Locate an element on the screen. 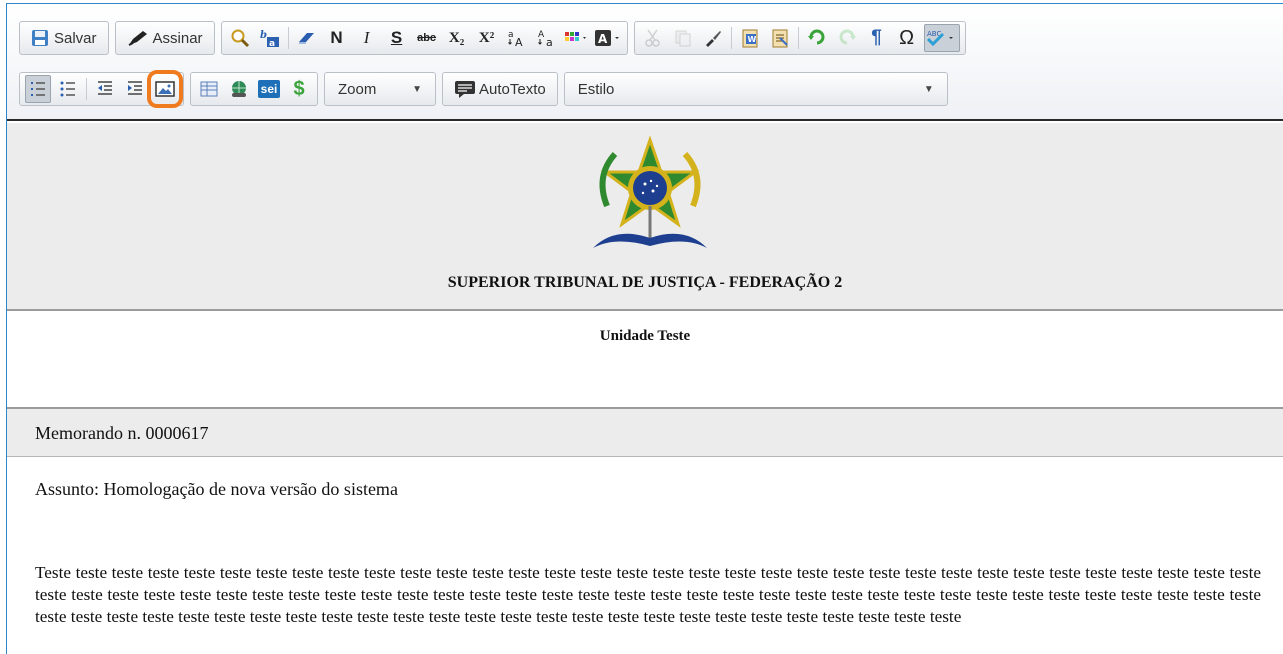  autotext-button: AutoTexto is located at coordinates (500, 89).